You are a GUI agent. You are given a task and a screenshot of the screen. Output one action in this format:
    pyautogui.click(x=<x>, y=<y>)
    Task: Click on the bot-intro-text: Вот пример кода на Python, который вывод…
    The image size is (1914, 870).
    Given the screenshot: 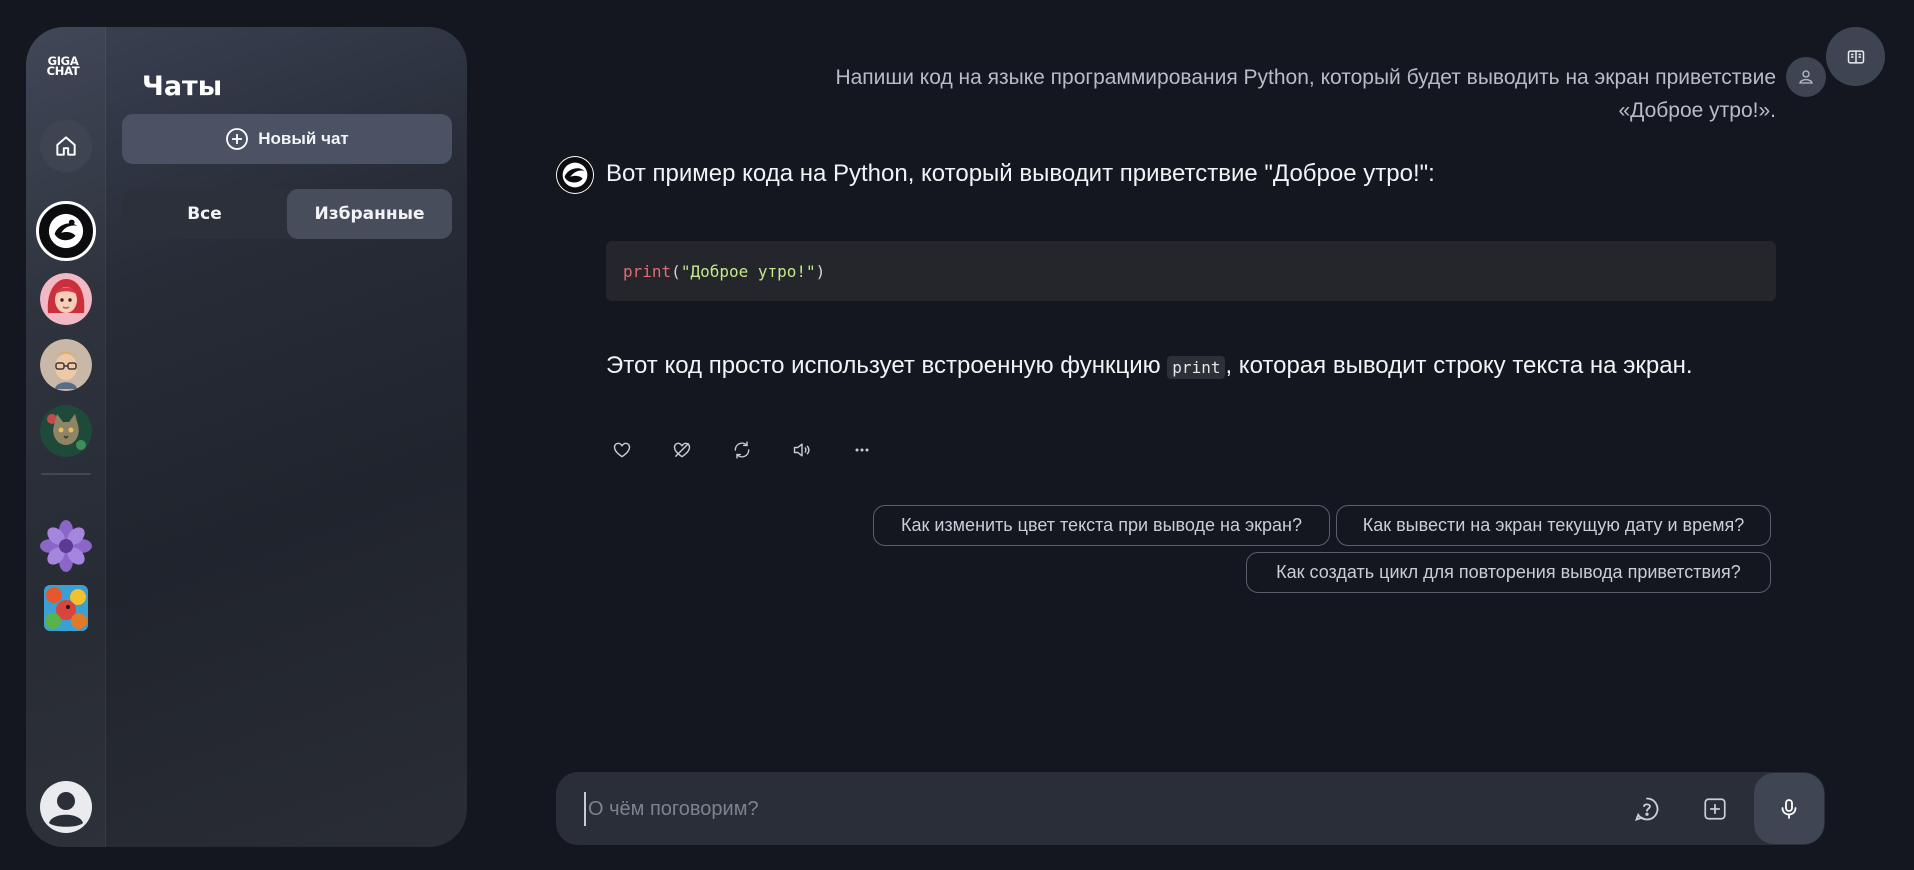 What is the action you would take?
    pyautogui.click(x=1020, y=173)
    